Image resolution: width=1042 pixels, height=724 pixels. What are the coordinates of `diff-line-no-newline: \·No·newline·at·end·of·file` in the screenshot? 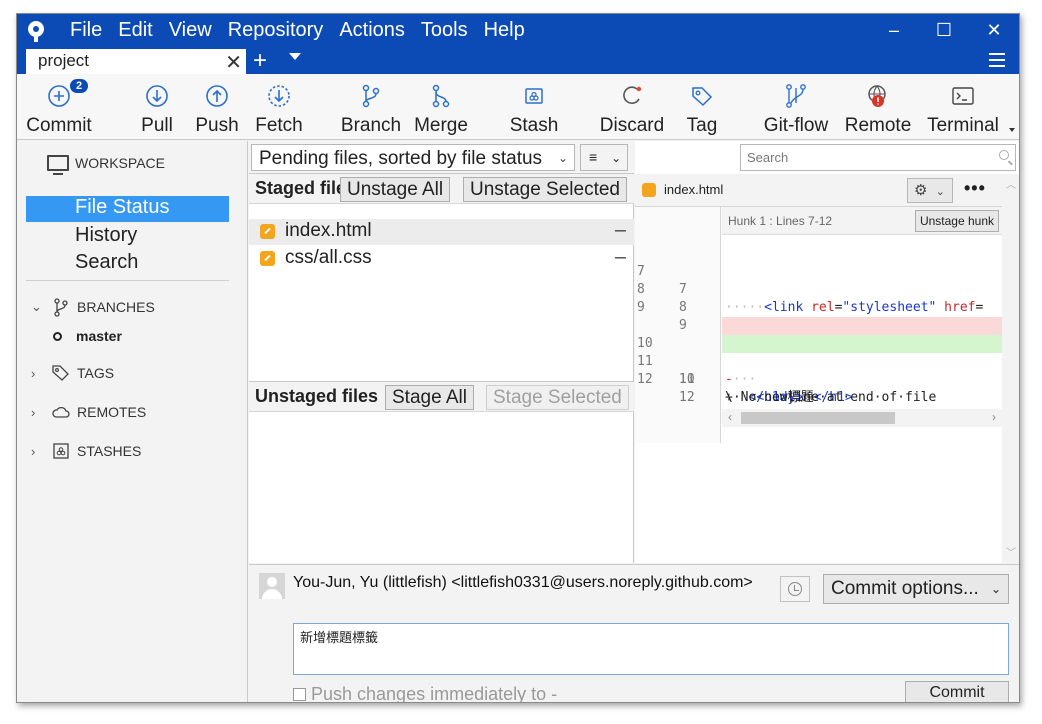 It's located at (818, 388).